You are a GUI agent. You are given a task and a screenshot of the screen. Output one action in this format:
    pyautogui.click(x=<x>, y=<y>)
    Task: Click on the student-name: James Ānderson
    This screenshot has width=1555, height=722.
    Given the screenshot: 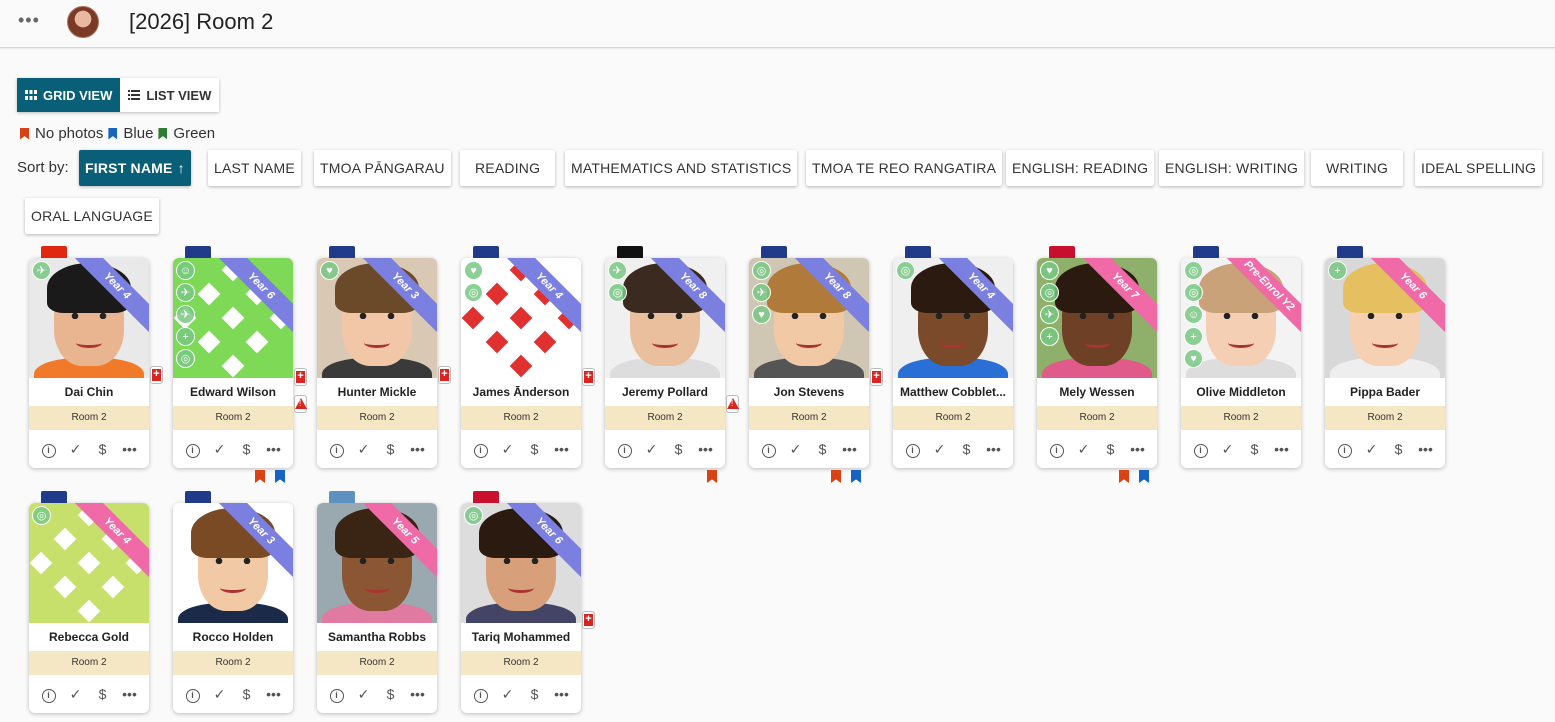 What is the action you would take?
    pyautogui.click(x=521, y=392)
    